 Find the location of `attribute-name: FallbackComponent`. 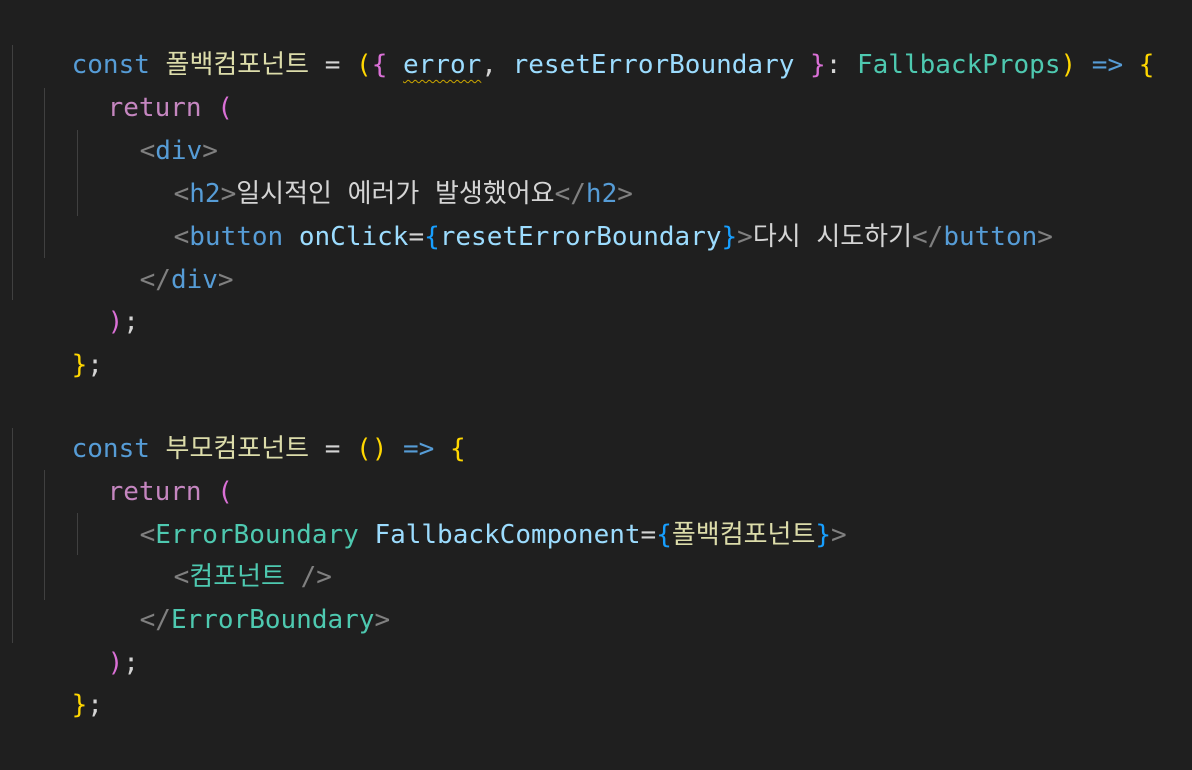

attribute-name: FallbackComponent is located at coordinates (507, 535).